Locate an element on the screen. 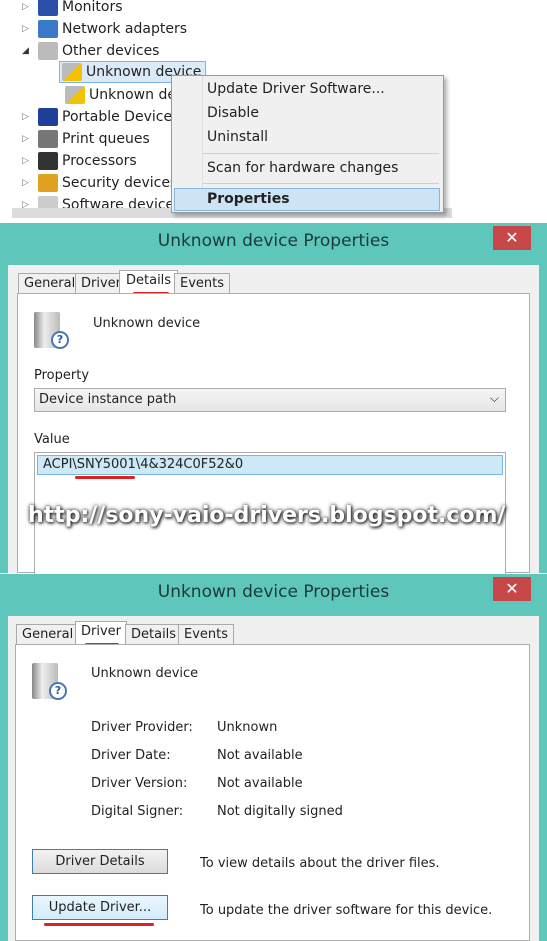  menu-item-scan: Scan for hardware changes is located at coordinates (302, 168).